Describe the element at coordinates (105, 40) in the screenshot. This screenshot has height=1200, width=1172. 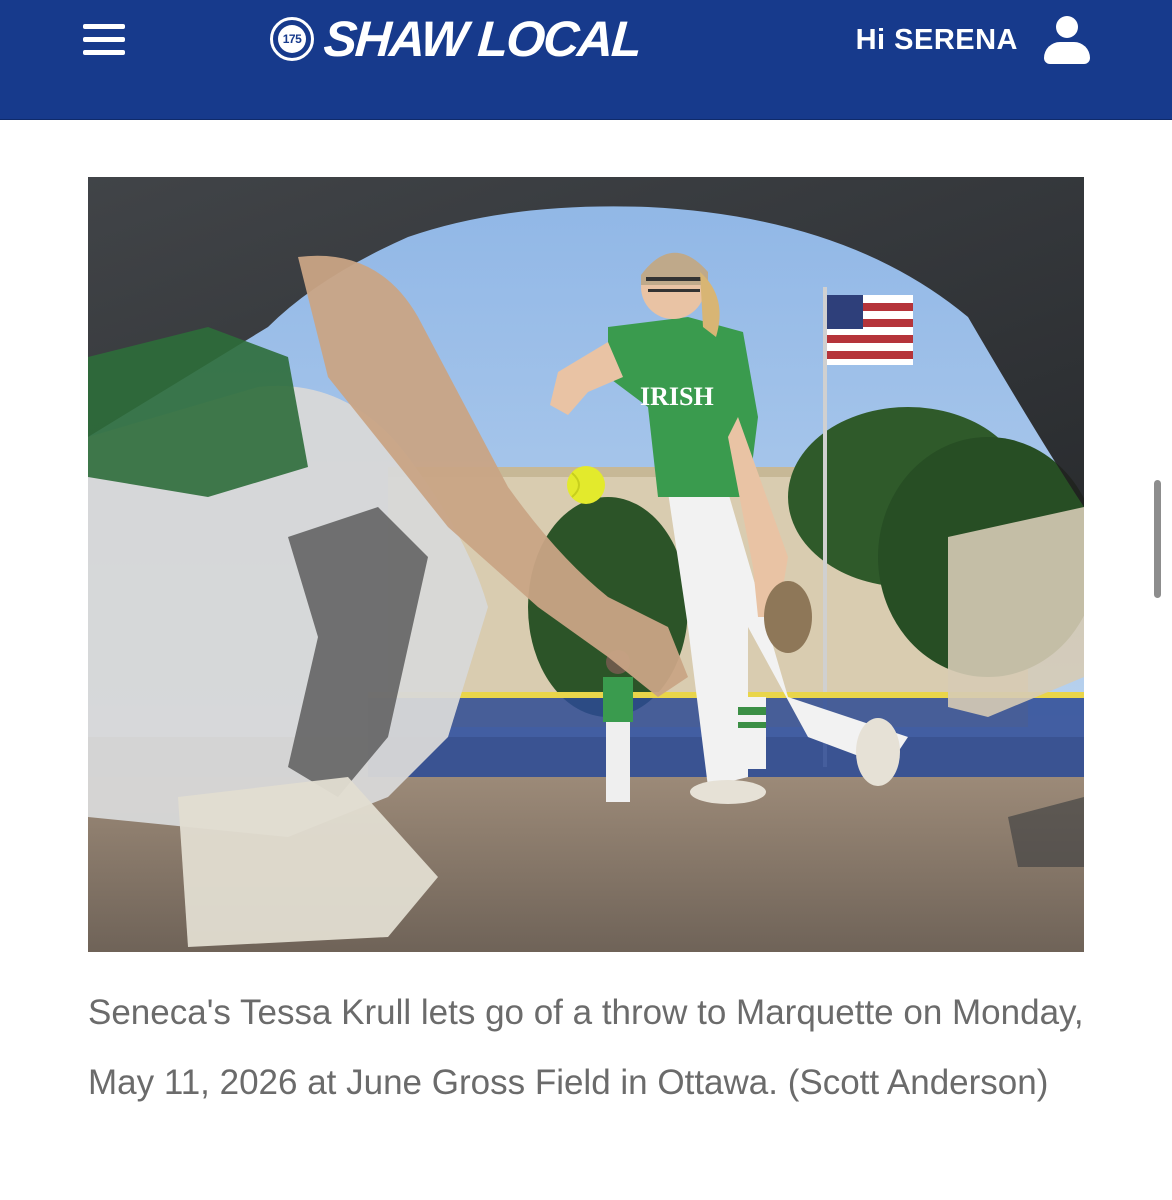
I see `hamburger-menu-icon` at that location.